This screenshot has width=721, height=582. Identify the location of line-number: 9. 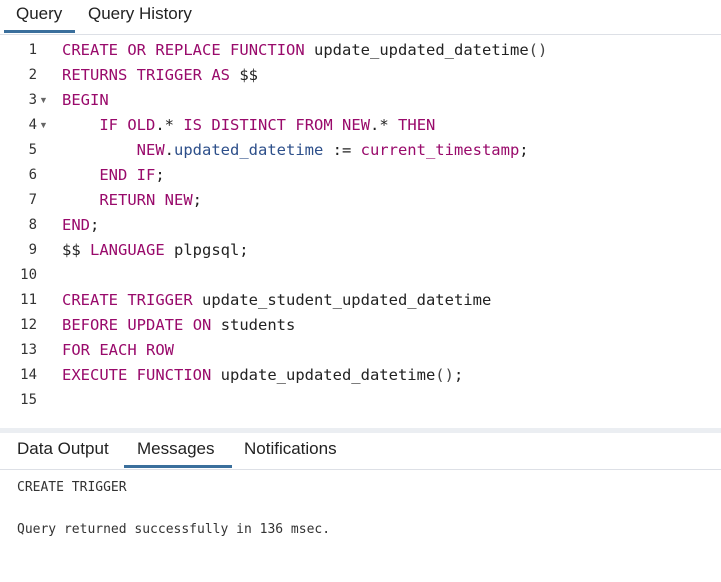
(32, 250).